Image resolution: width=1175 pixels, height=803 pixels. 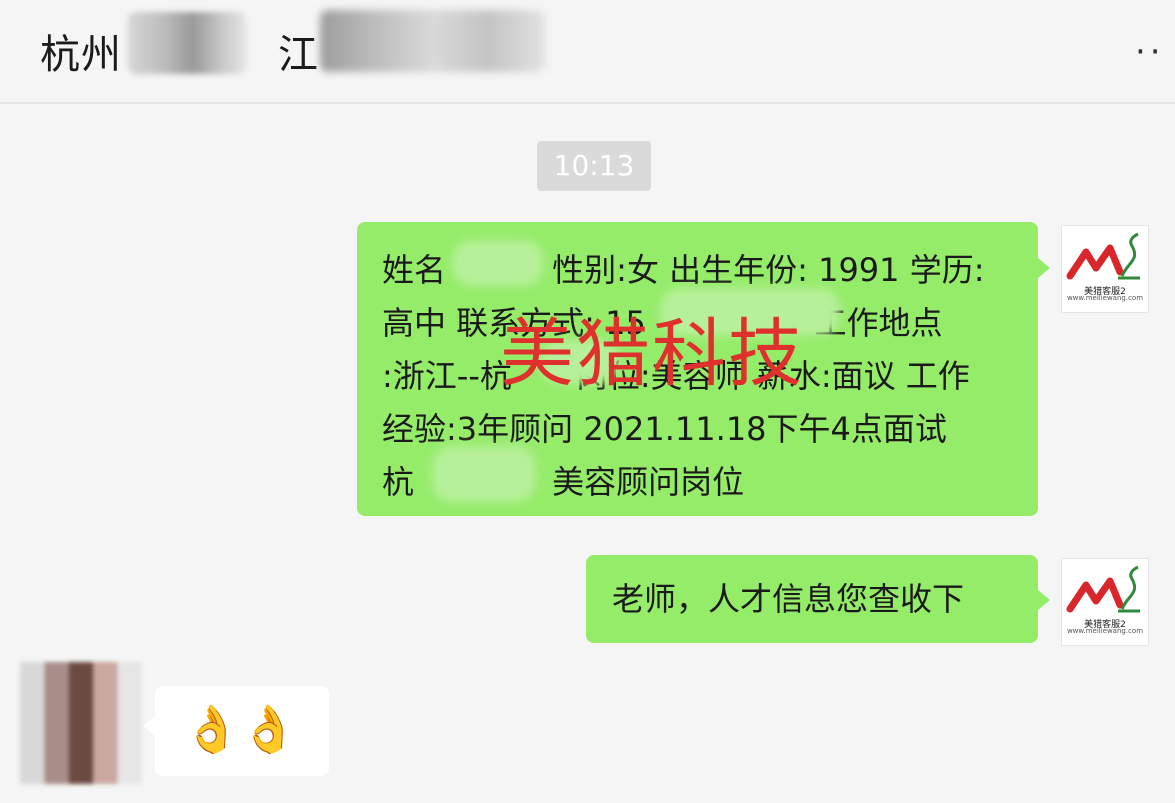 What do you see at coordinates (81, 55) in the screenshot?
I see `chat-title: 杭州` at bounding box center [81, 55].